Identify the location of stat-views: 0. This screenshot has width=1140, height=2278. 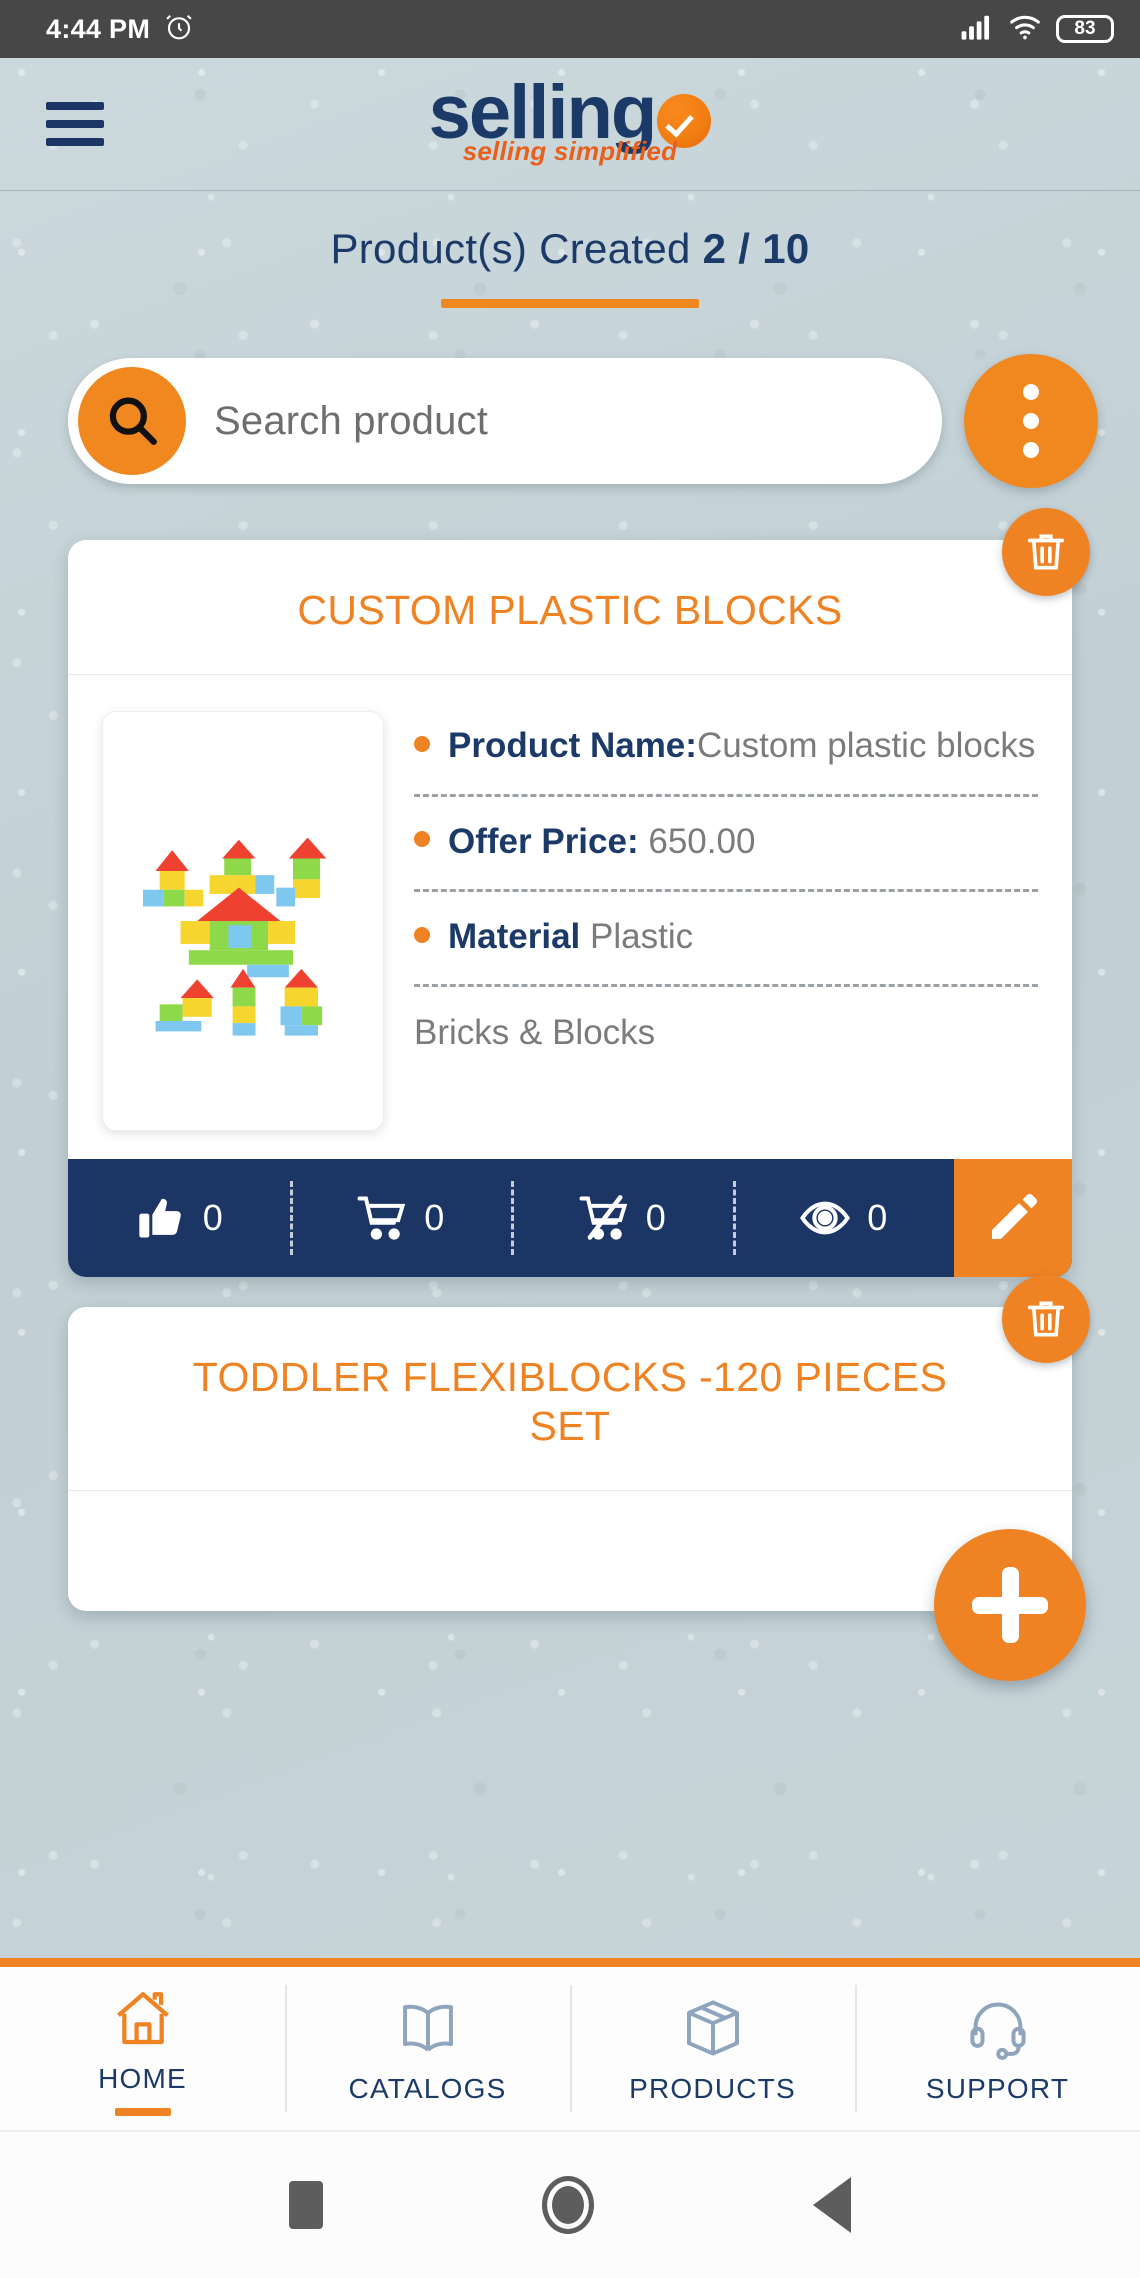
(843, 1218).